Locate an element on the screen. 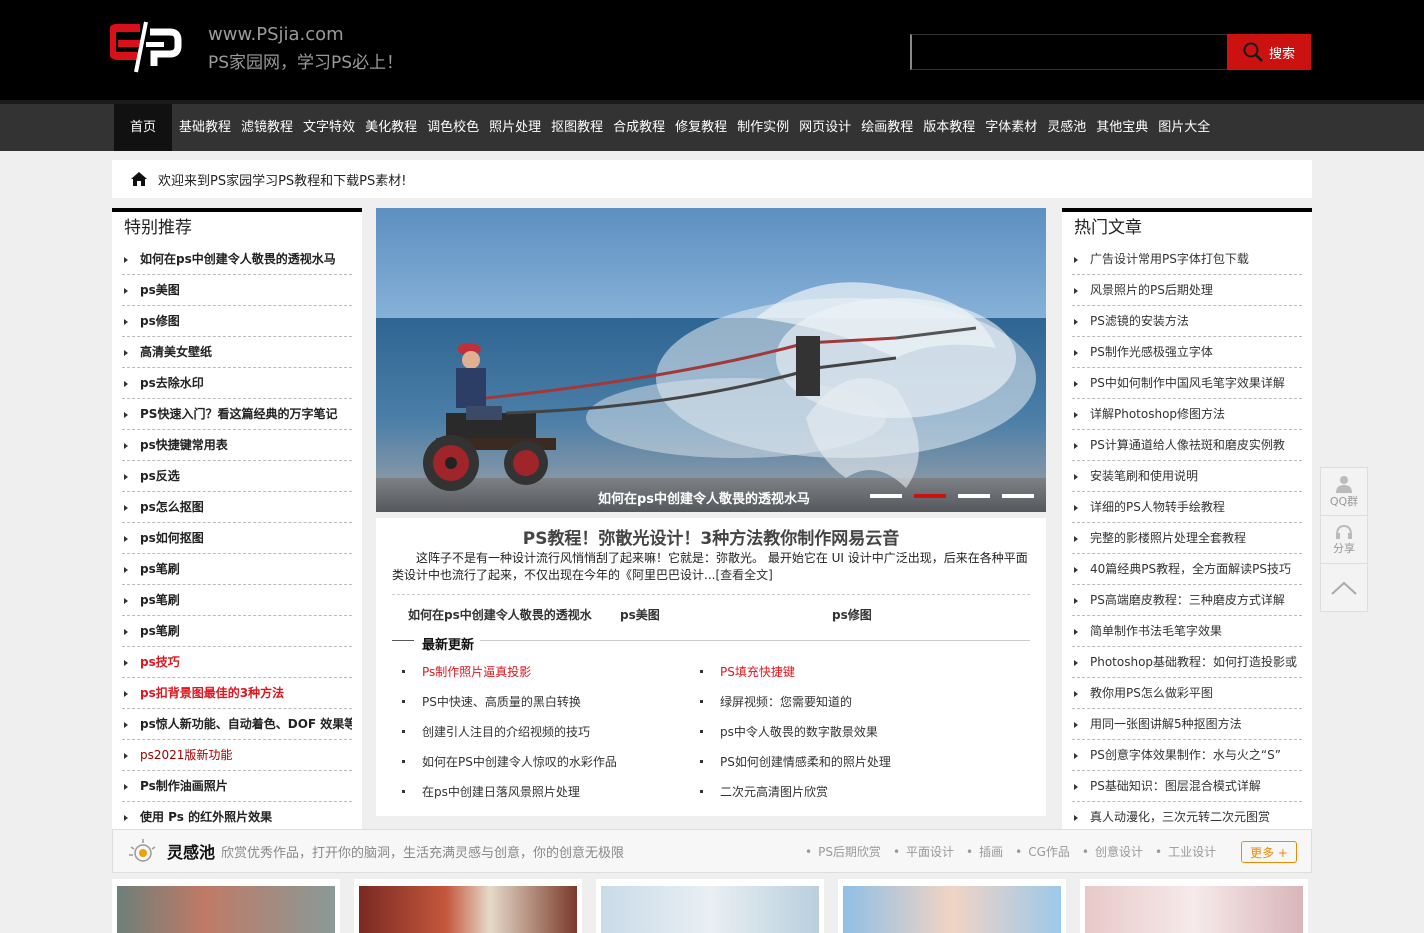  nav-item: 灵感池 is located at coordinates (1066, 127).